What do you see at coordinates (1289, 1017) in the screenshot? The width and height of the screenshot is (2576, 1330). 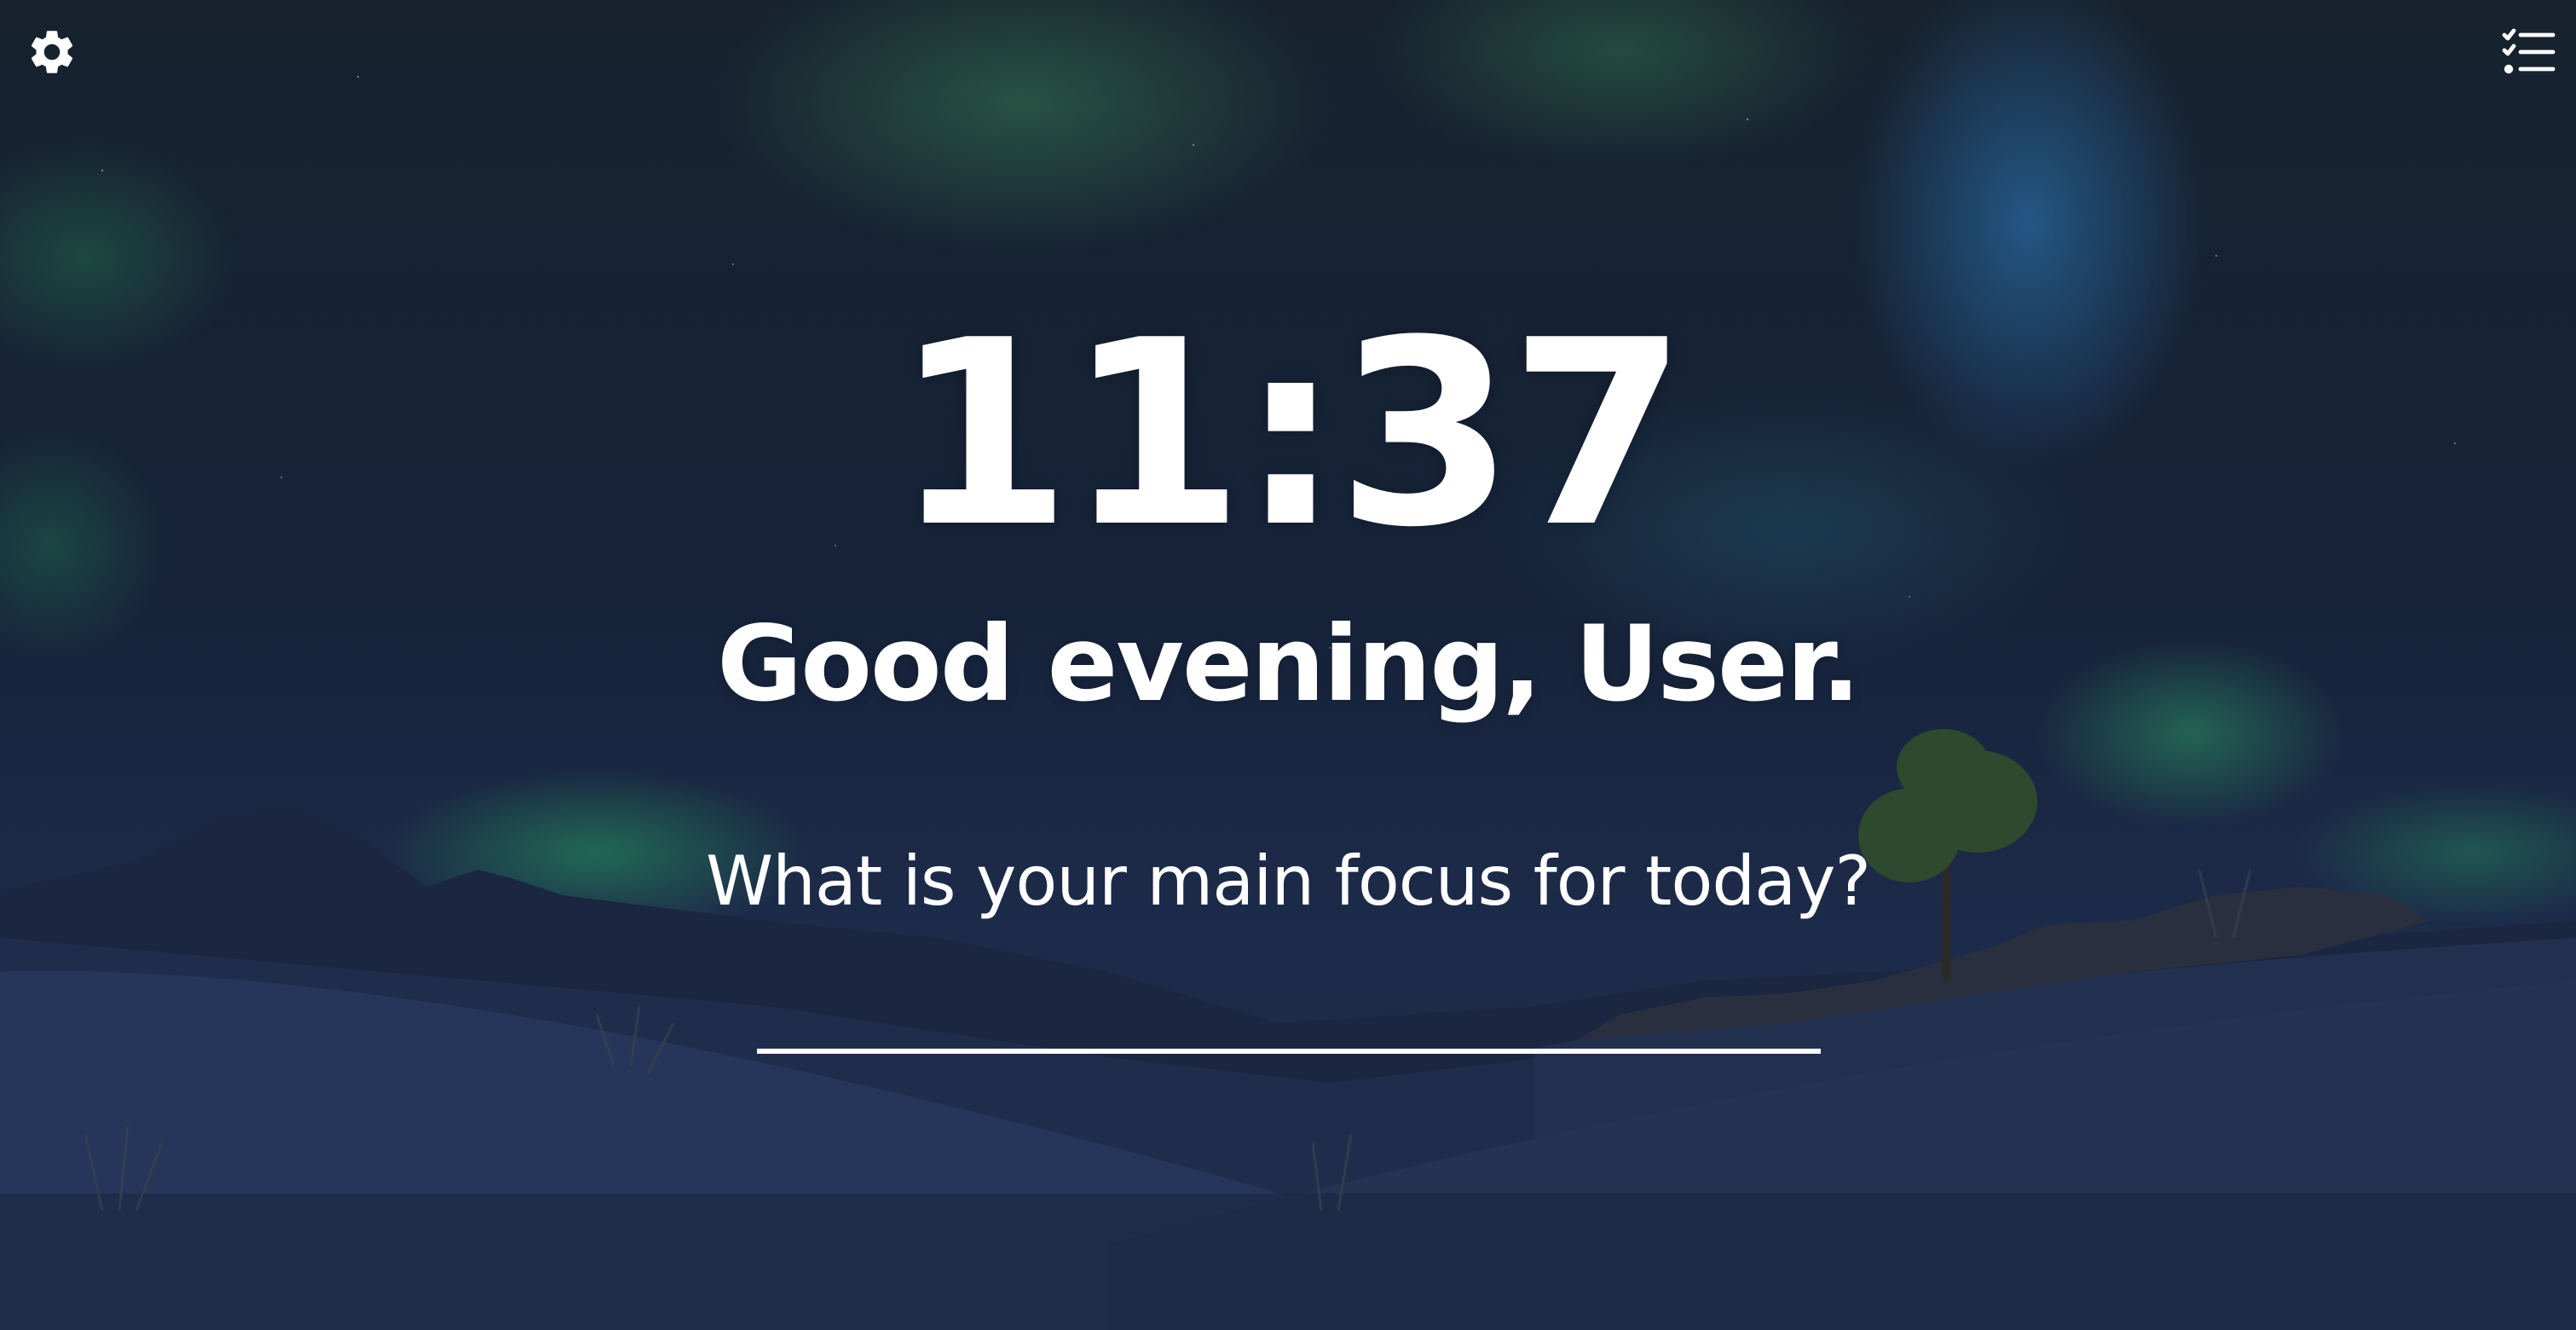 I see `focus-input` at bounding box center [1289, 1017].